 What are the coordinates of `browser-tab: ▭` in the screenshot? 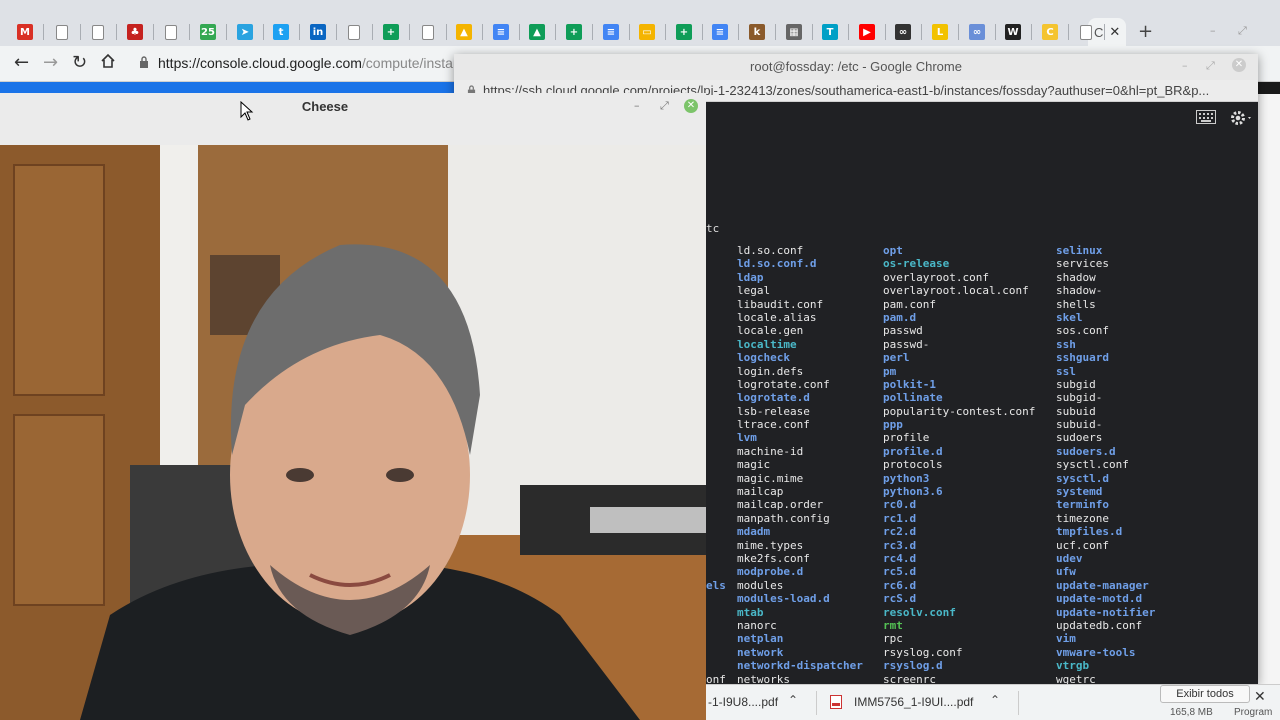 It's located at (647, 32).